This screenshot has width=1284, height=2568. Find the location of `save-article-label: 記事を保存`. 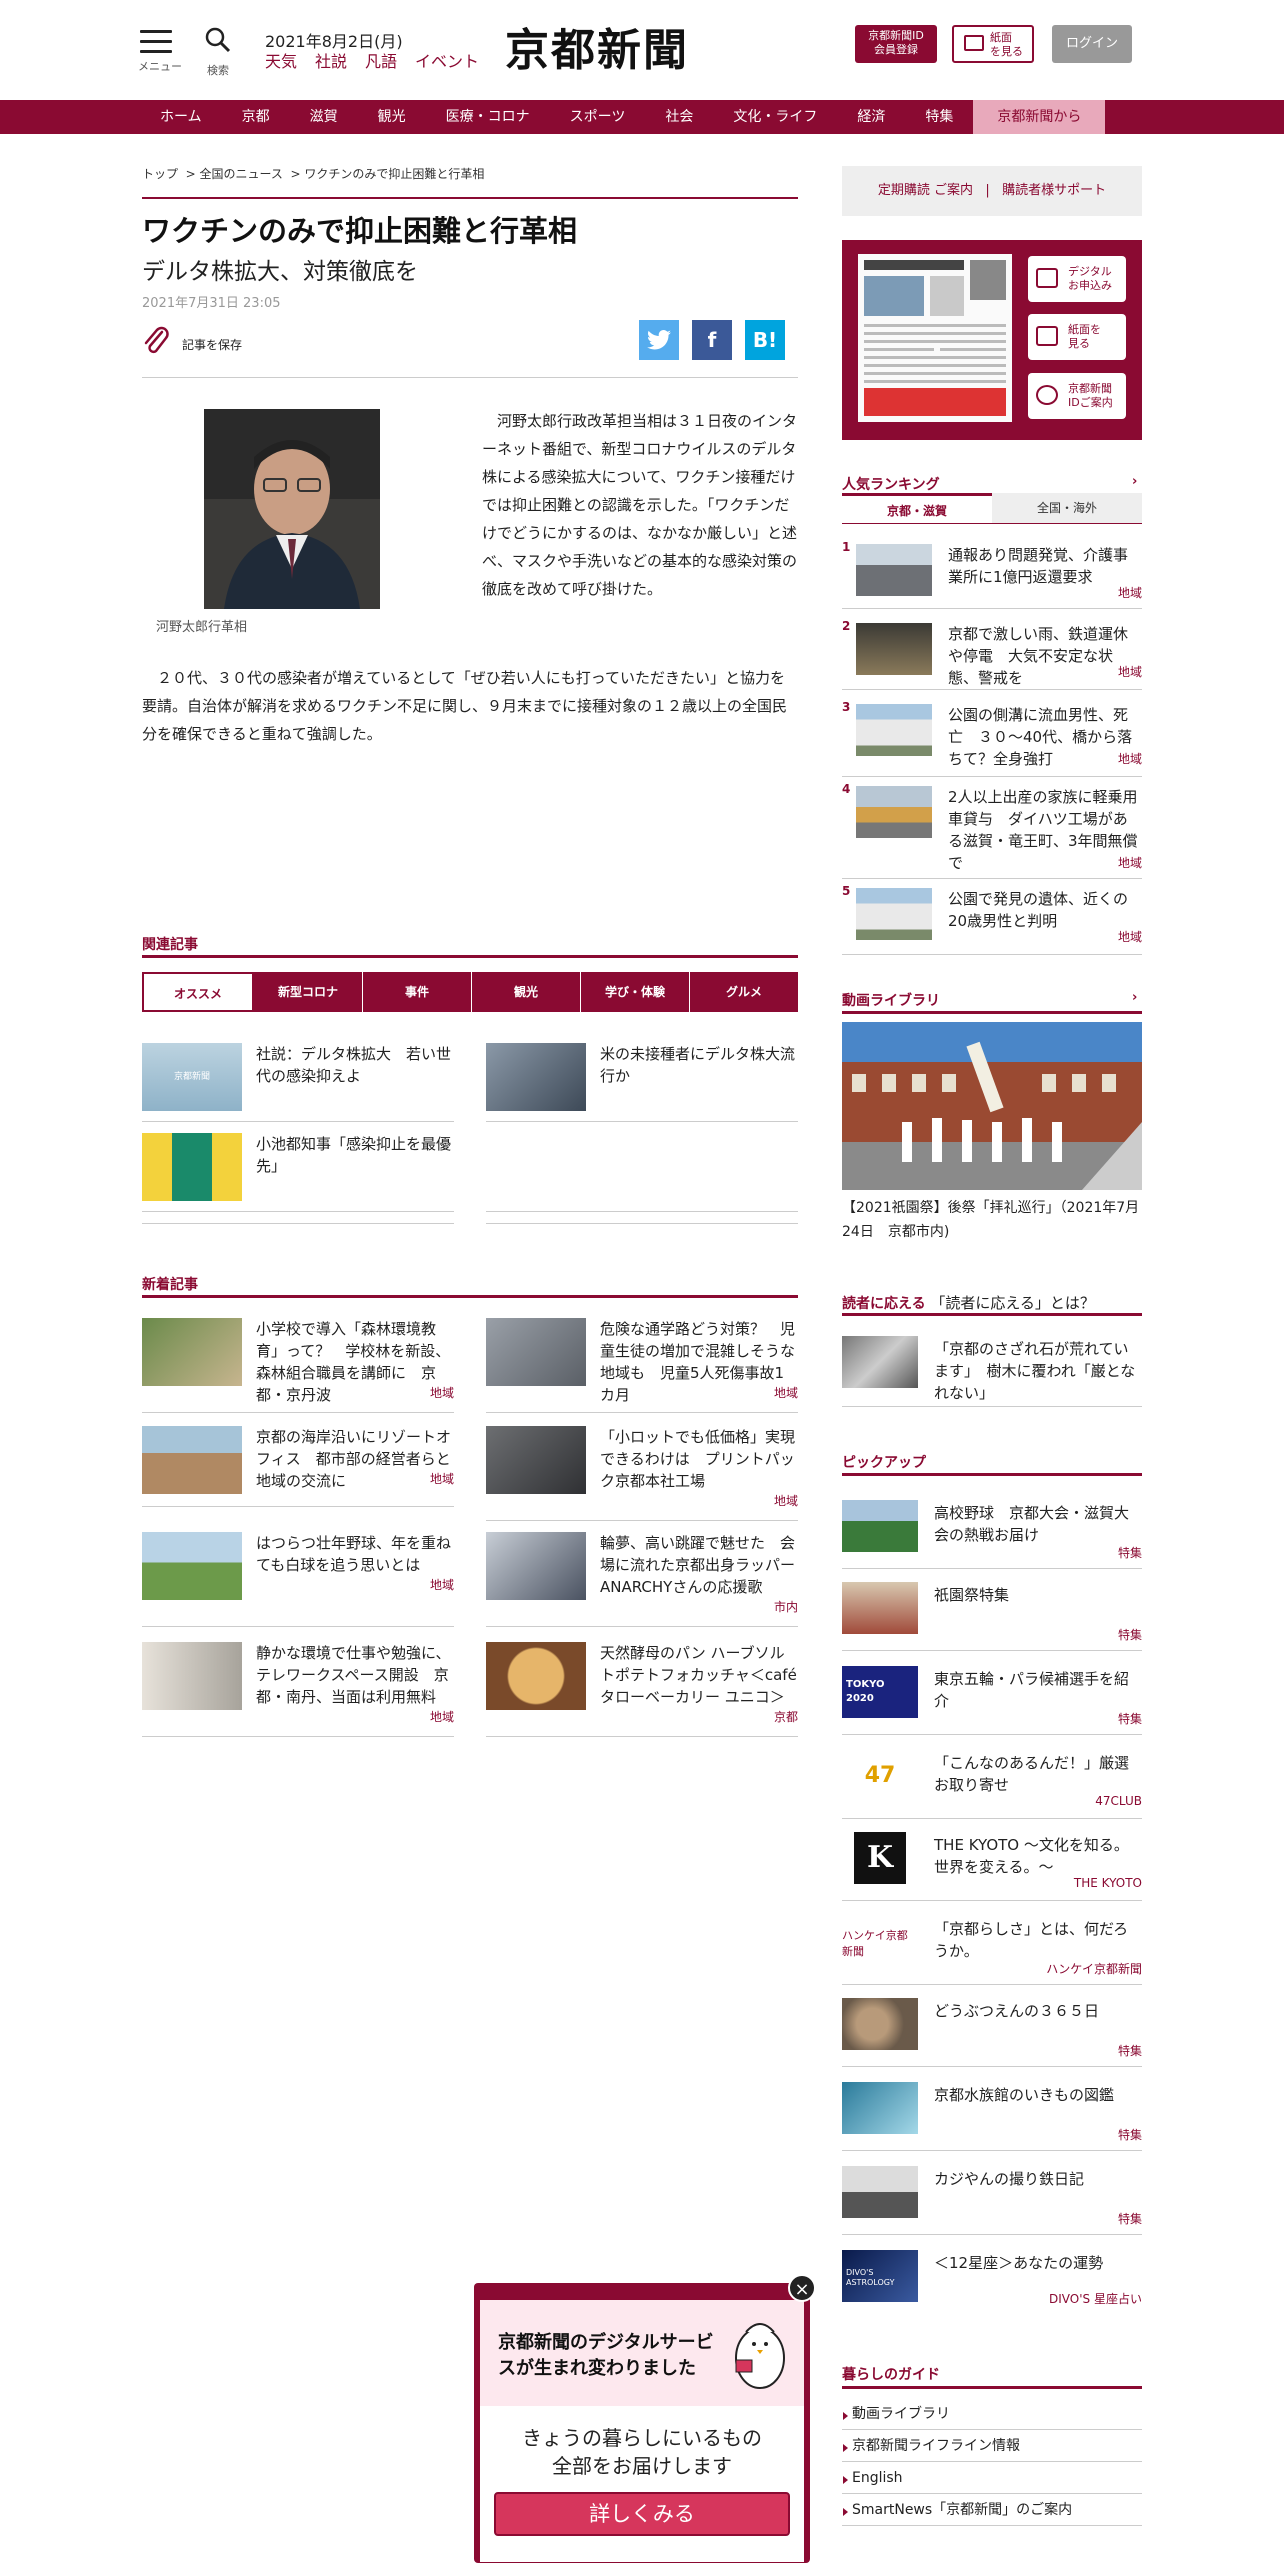

save-article-label: 記事を保存 is located at coordinates (212, 344).